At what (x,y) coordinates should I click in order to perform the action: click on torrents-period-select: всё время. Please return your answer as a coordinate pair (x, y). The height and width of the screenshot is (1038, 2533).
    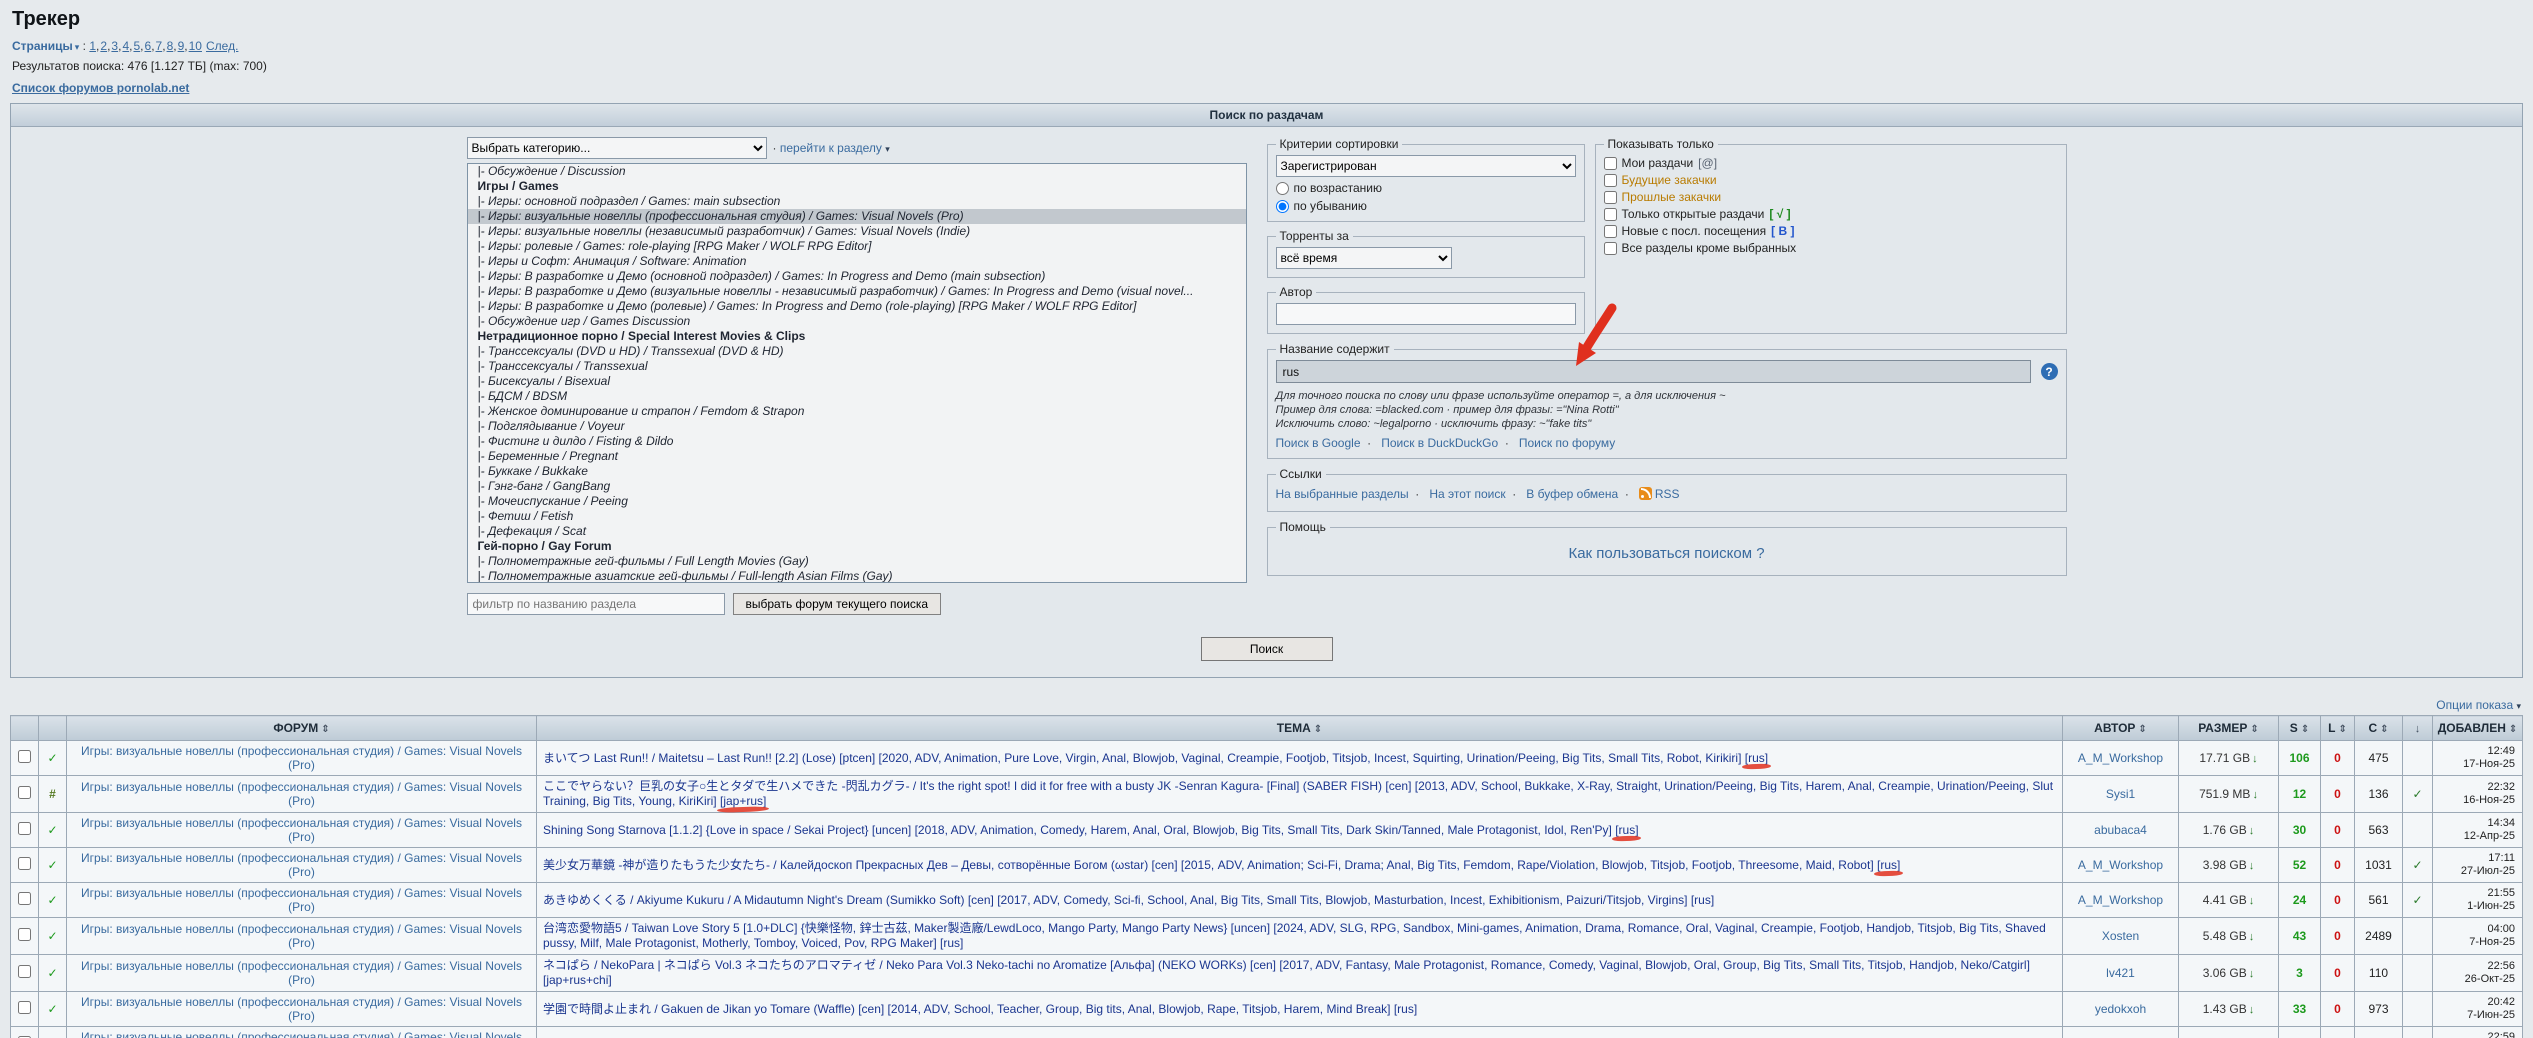
    Looking at the image, I should click on (1363, 258).